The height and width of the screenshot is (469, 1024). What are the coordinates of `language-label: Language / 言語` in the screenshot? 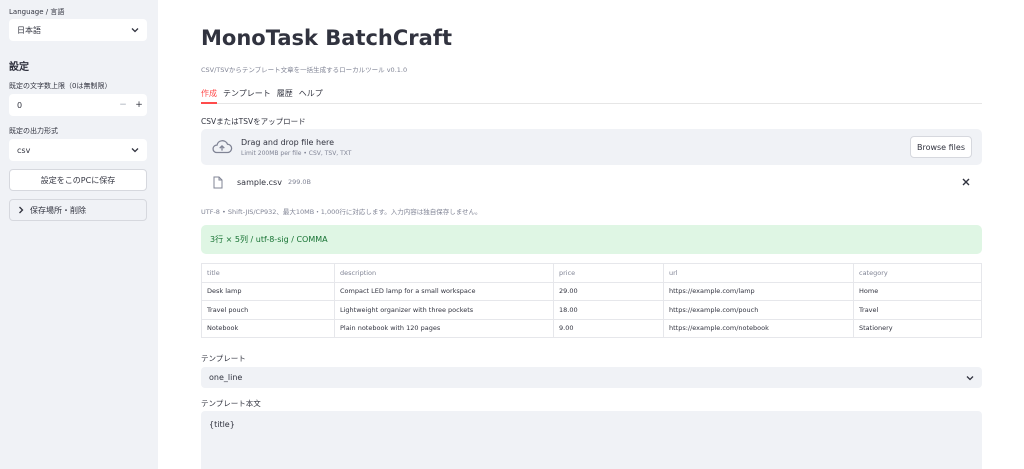 It's located at (37, 12).